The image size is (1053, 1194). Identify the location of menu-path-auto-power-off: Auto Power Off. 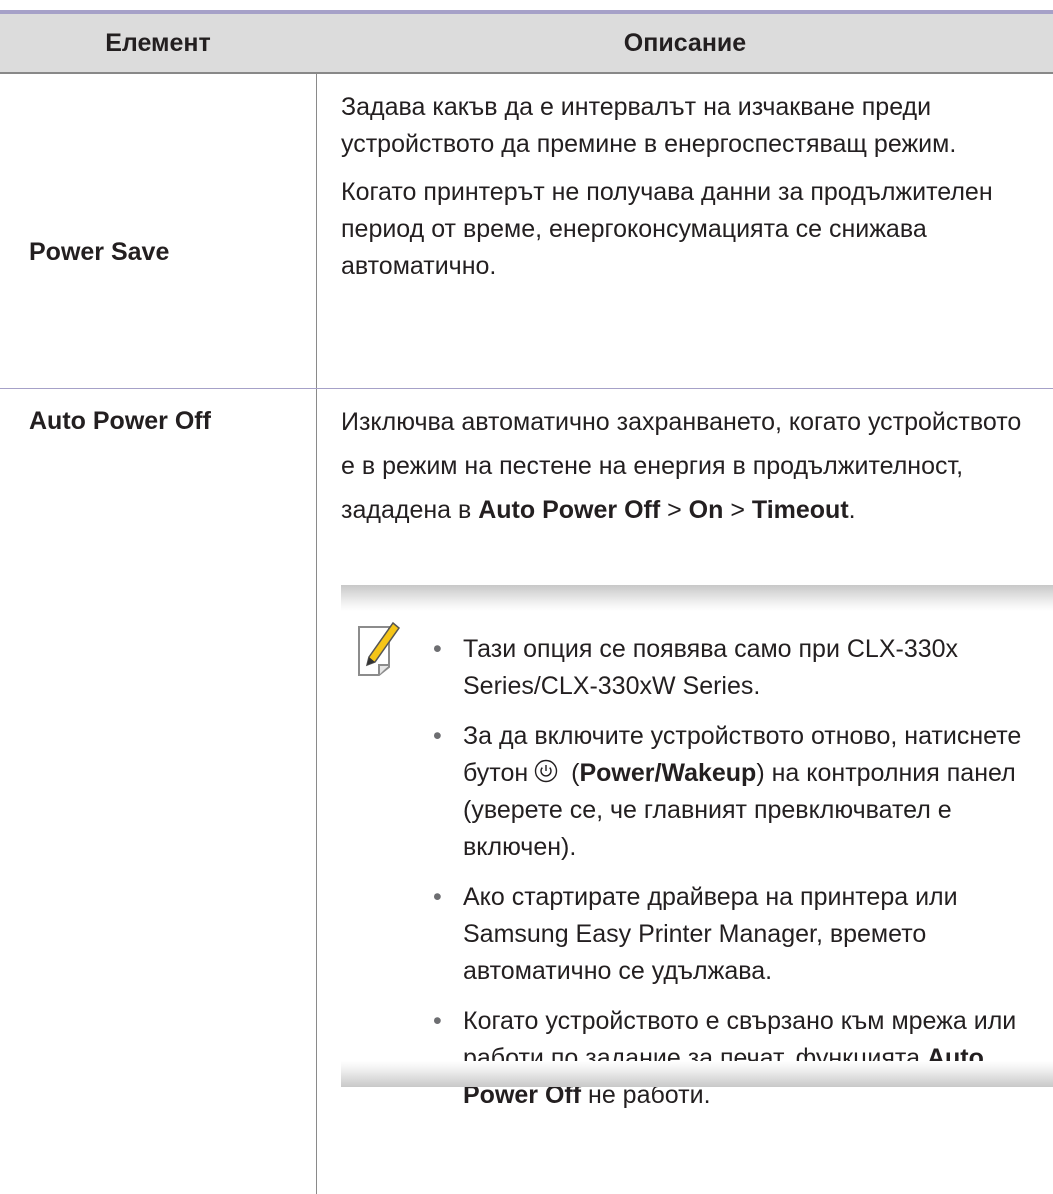
(569, 510).